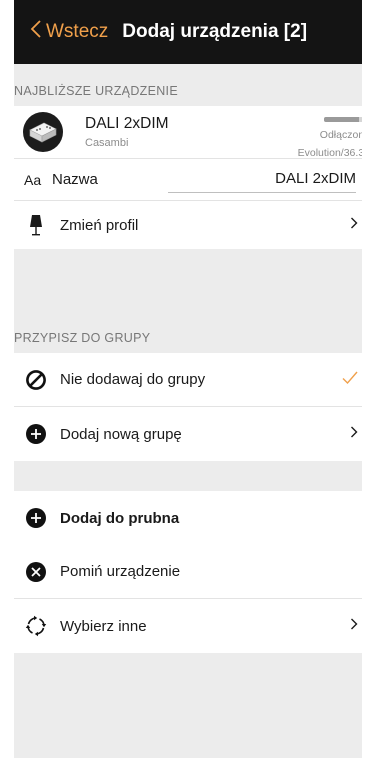 This screenshot has height=758, width=376. Describe the element at coordinates (38, 32) in the screenshot. I see `chevron-left-icon` at that location.